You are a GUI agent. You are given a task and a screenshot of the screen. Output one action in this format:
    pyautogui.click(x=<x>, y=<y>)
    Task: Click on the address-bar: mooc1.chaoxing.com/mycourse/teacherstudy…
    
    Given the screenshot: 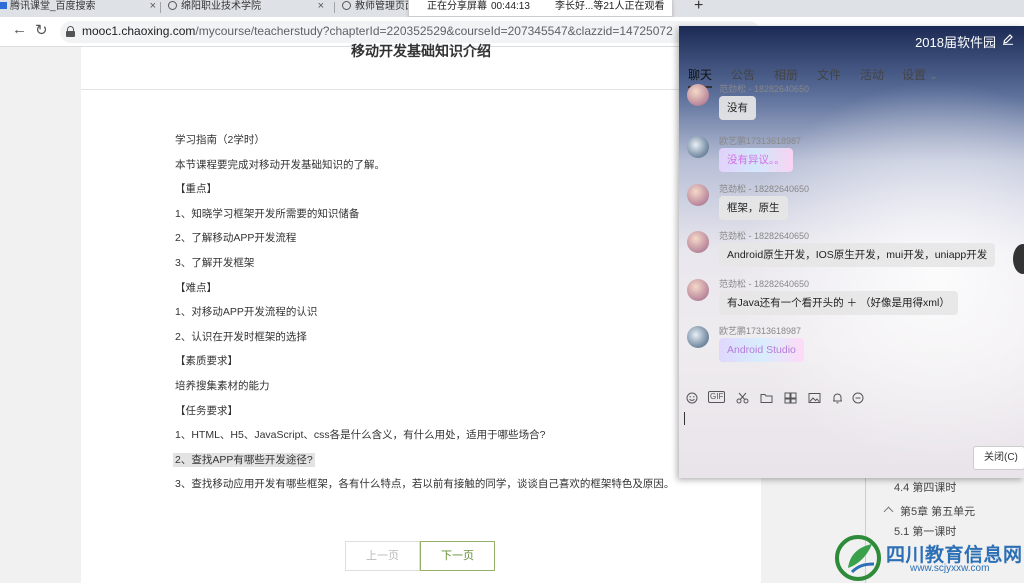 What is the action you would take?
    pyautogui.click(x=410, y=32)
    